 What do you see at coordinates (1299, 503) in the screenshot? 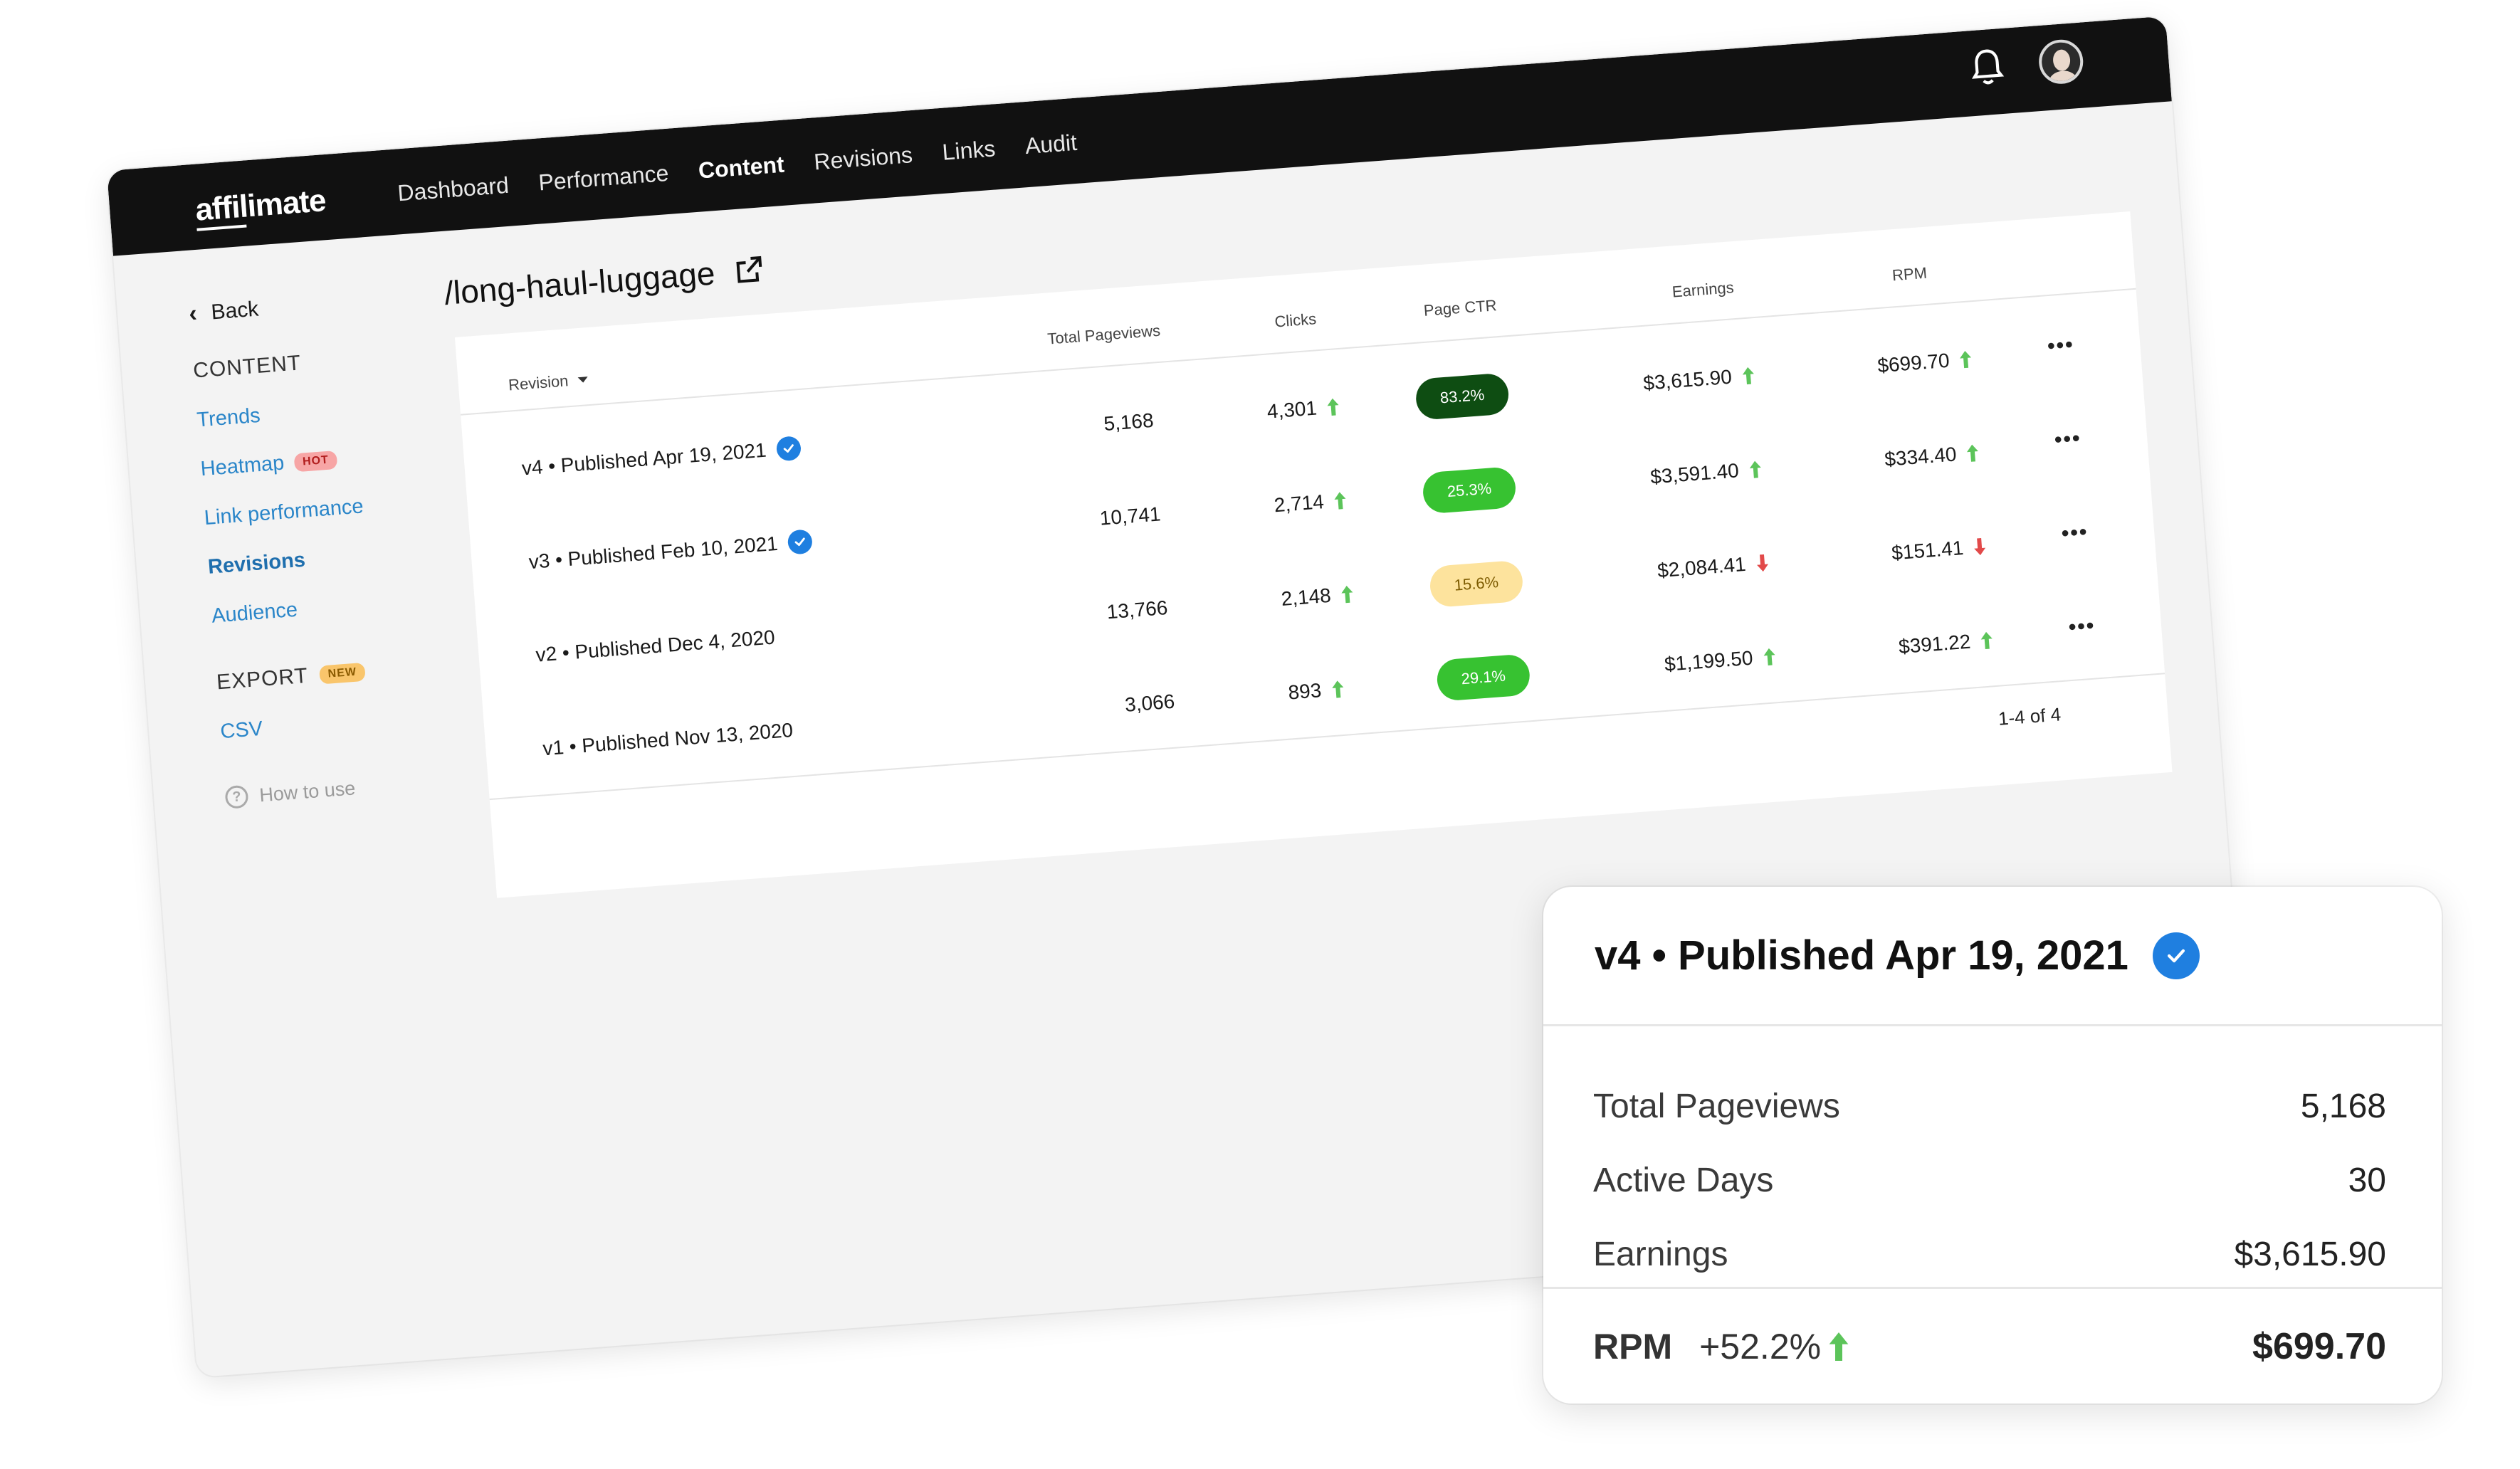
I see `clicks-value: 2,714` at bounding box center [1299, 503].